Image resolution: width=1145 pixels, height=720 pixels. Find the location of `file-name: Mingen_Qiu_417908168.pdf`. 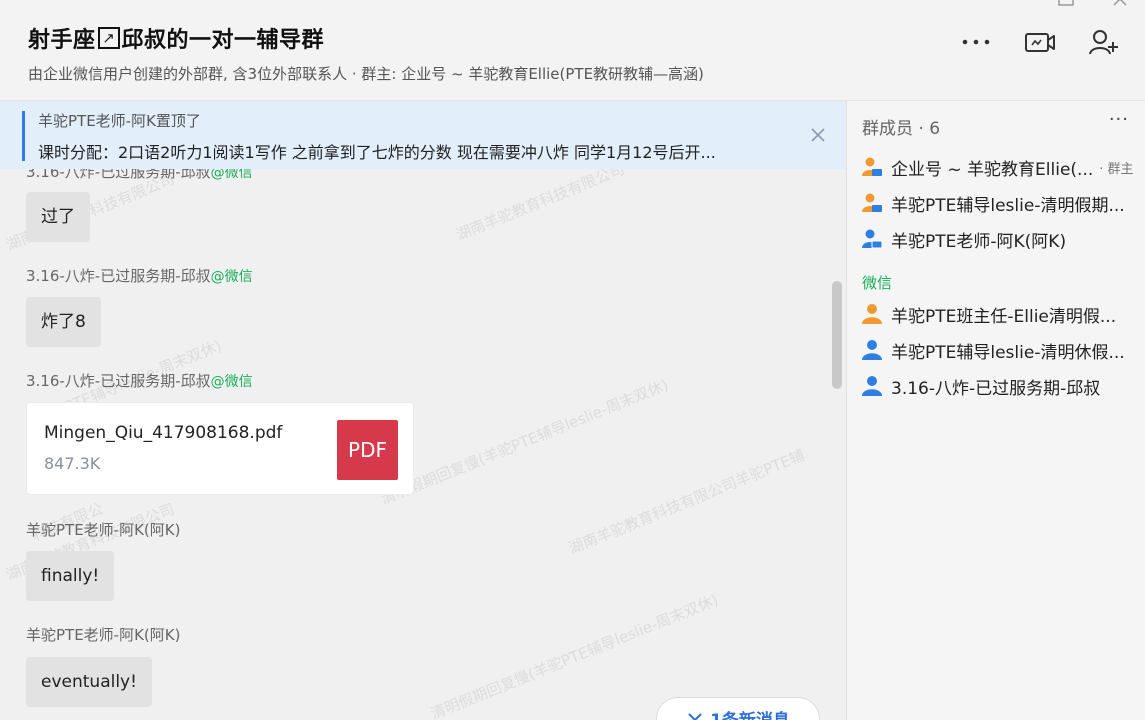

file-name: Mingen_Qiu_417908168.pdf is located at coordinates (163, 433).